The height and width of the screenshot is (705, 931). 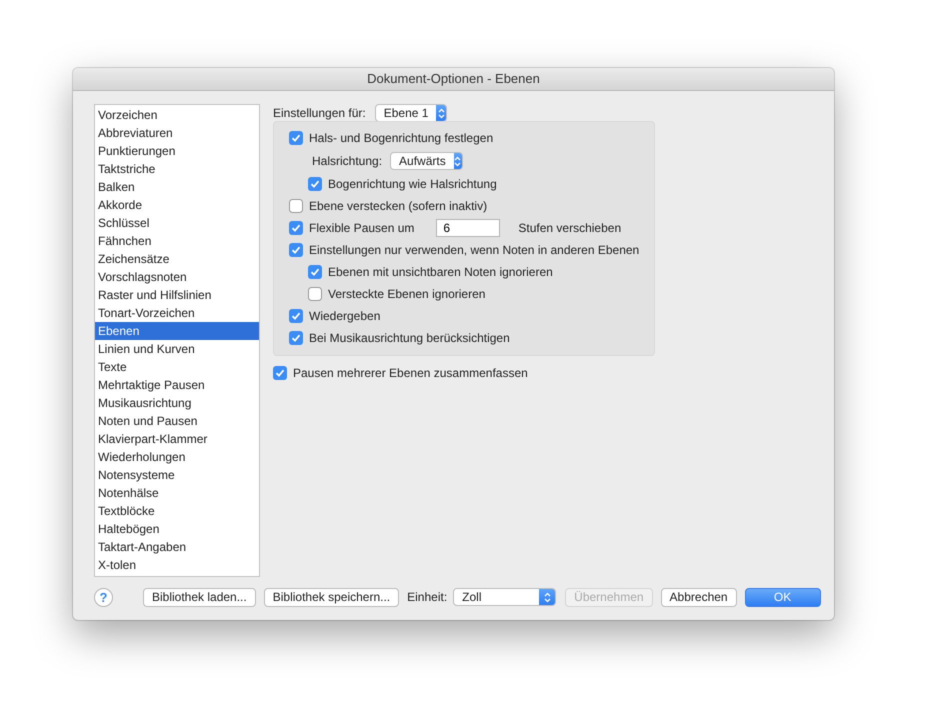 I want to click on sidebar-item: Mehrtaktige Pausen, so click(x=177, y=385).